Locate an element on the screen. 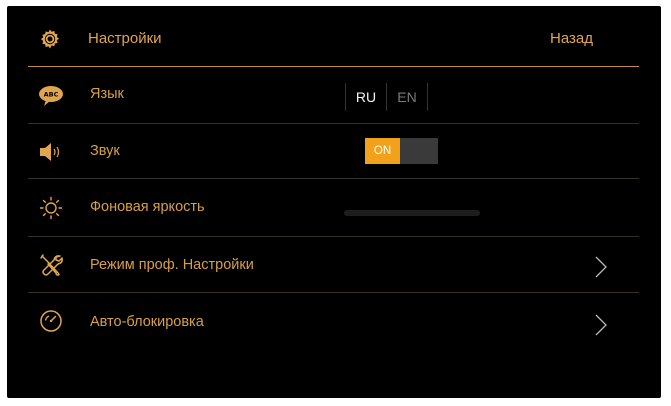 This screenshot has width=671, height=406. sound-row: Звук ON is located at coordinates (333, 151).